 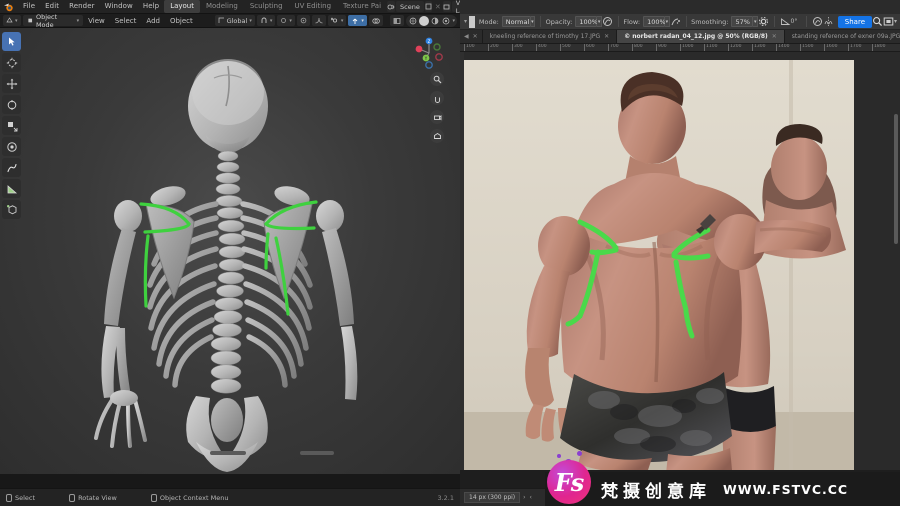 I want to click on cursor-tool, so click(x=11, y=62).